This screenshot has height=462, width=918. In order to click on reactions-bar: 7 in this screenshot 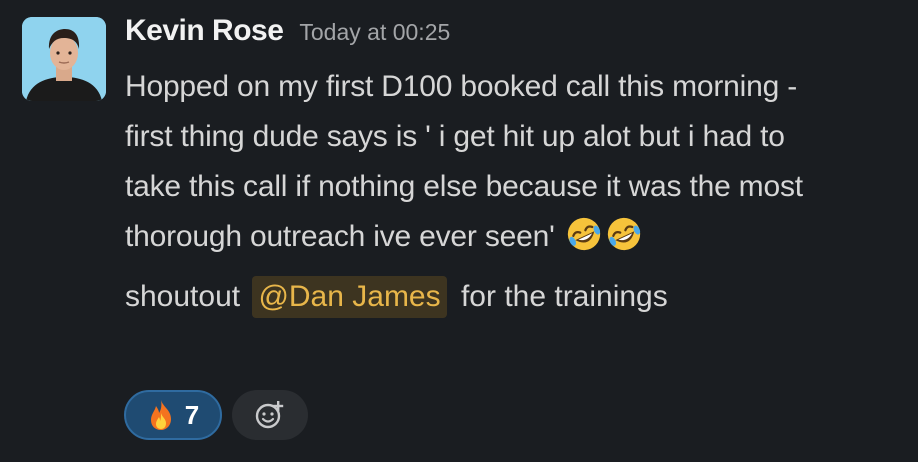, I will do `click(216, 415)`.